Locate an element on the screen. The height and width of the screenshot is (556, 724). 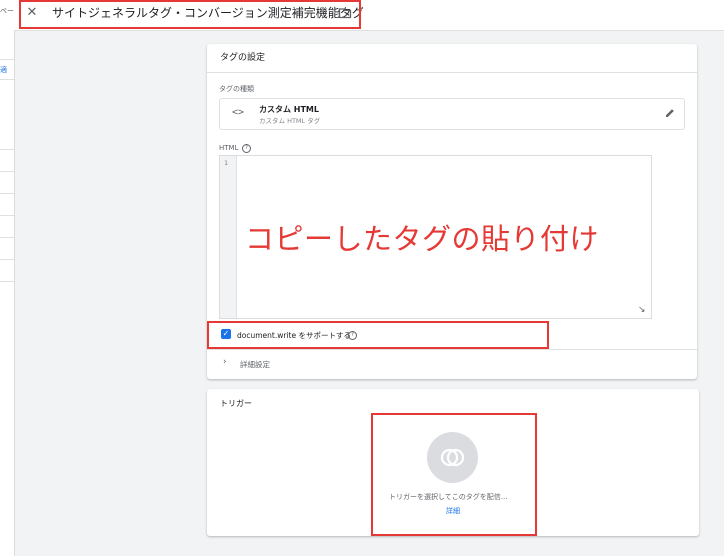
advanced-settings-toggle is located at coordinates (452, 363).